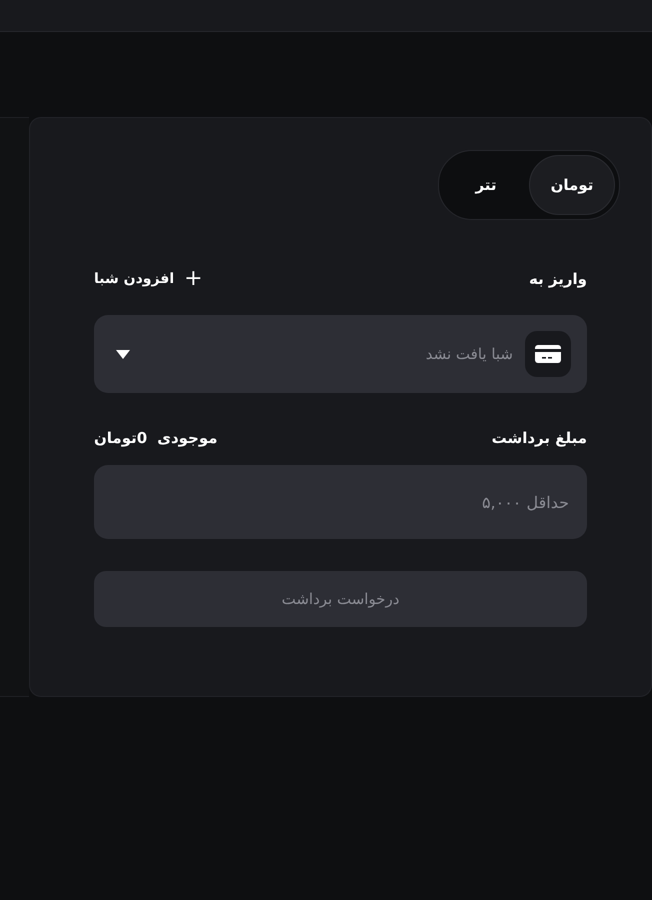 The width and height of the screenshot is (652, 900). What do you see at coordinates (539, 438) in the screenshot?
I see `field-label: مبلغ برداشت` at bounding box center [539, 438].